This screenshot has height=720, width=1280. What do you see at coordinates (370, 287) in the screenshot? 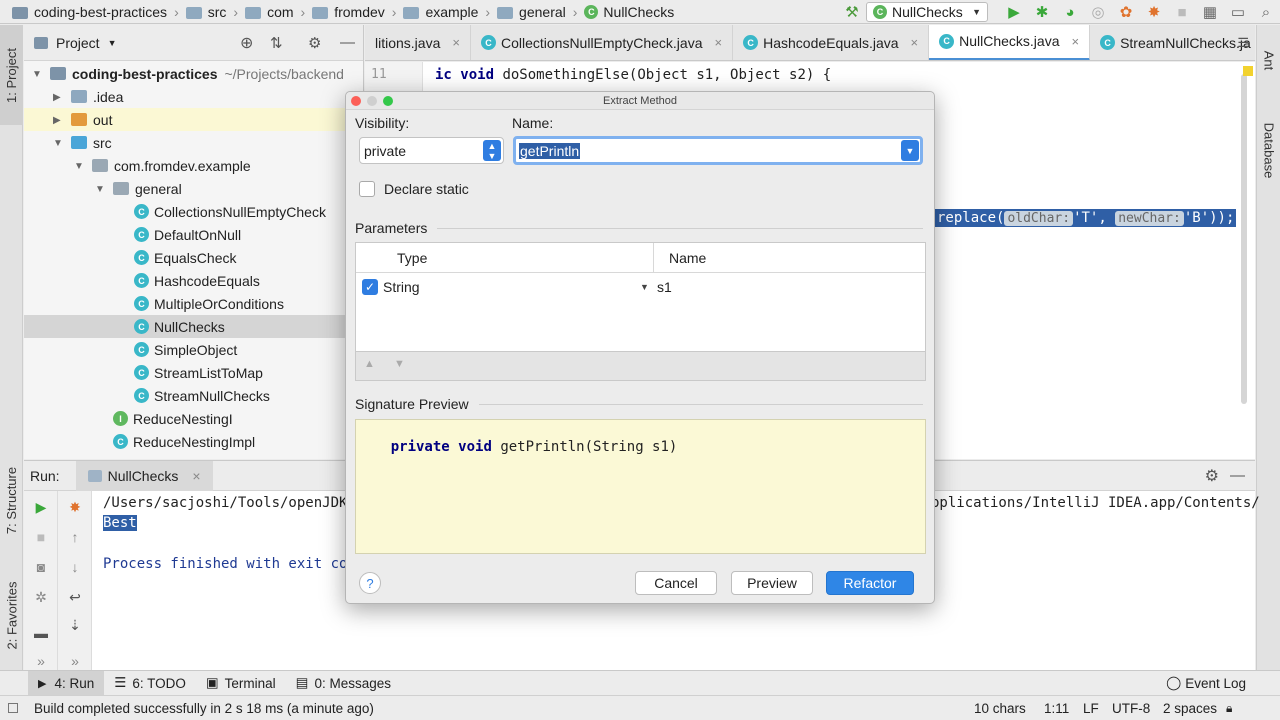
I see `parameter-checkbox: ✓` at bounding box center [370, 287].